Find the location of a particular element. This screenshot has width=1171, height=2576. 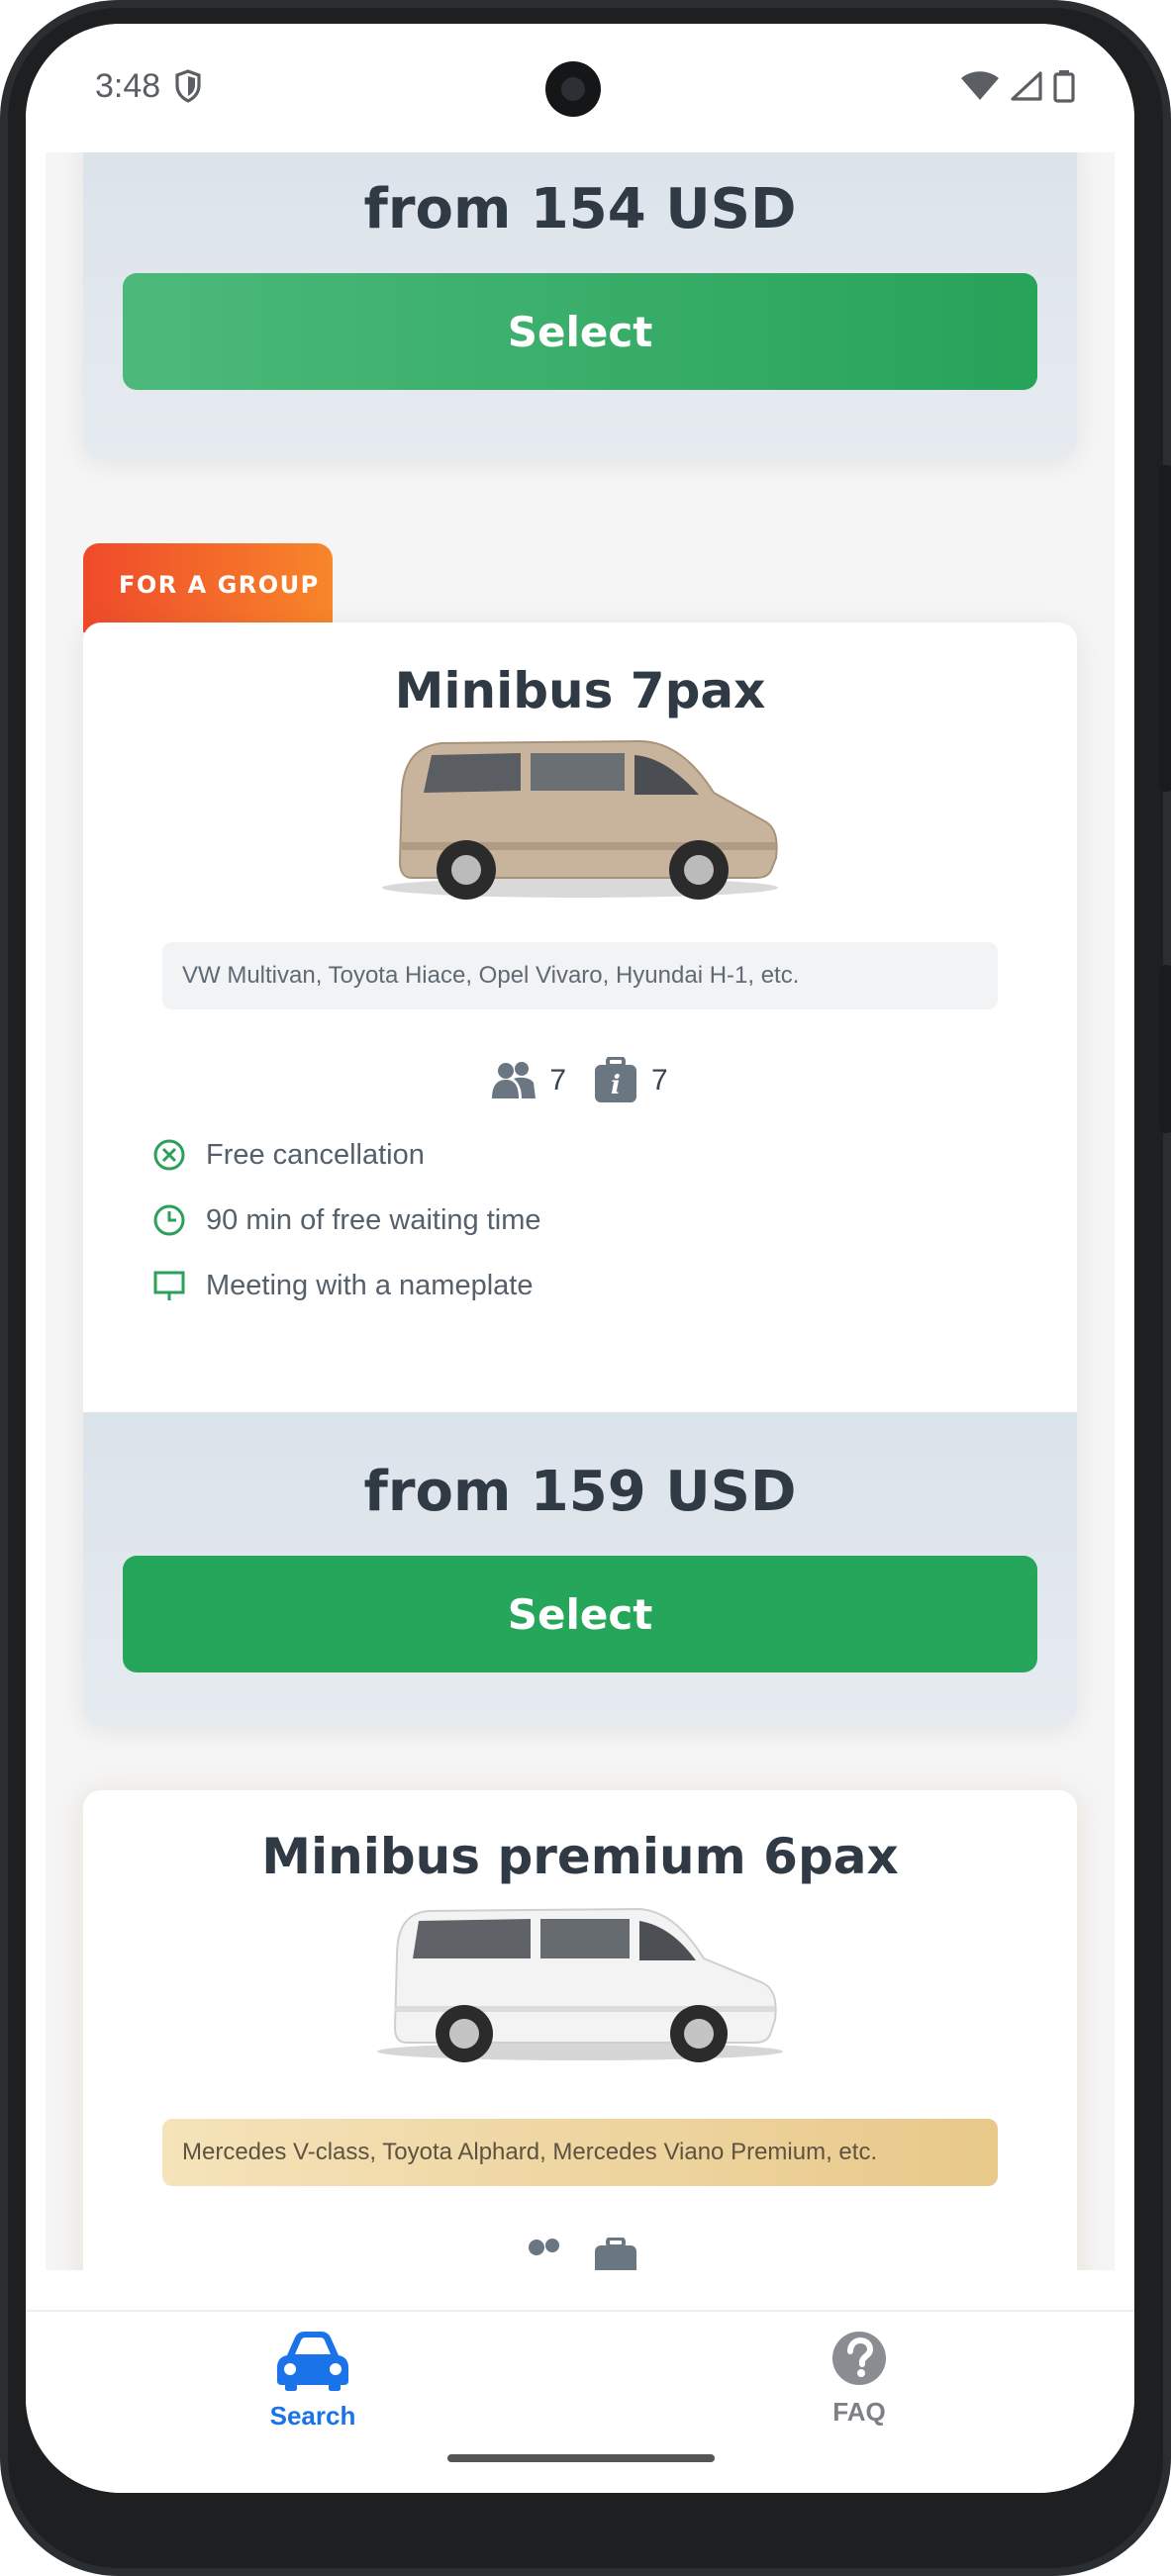

luggage-icon is located at coordinates (615, 2254).